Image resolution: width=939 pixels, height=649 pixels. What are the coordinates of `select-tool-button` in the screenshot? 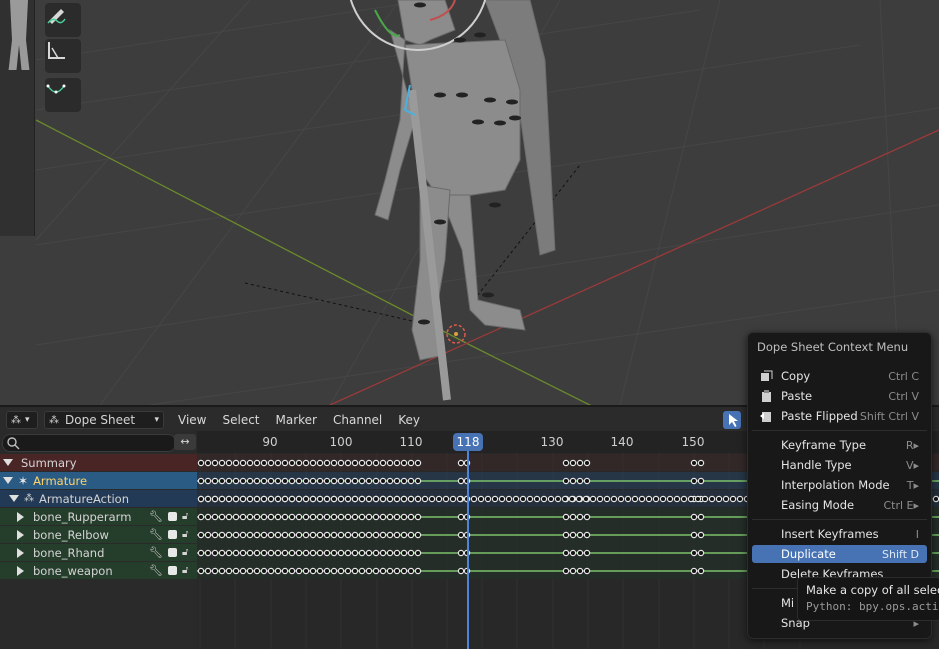 It's located at (732, 420).